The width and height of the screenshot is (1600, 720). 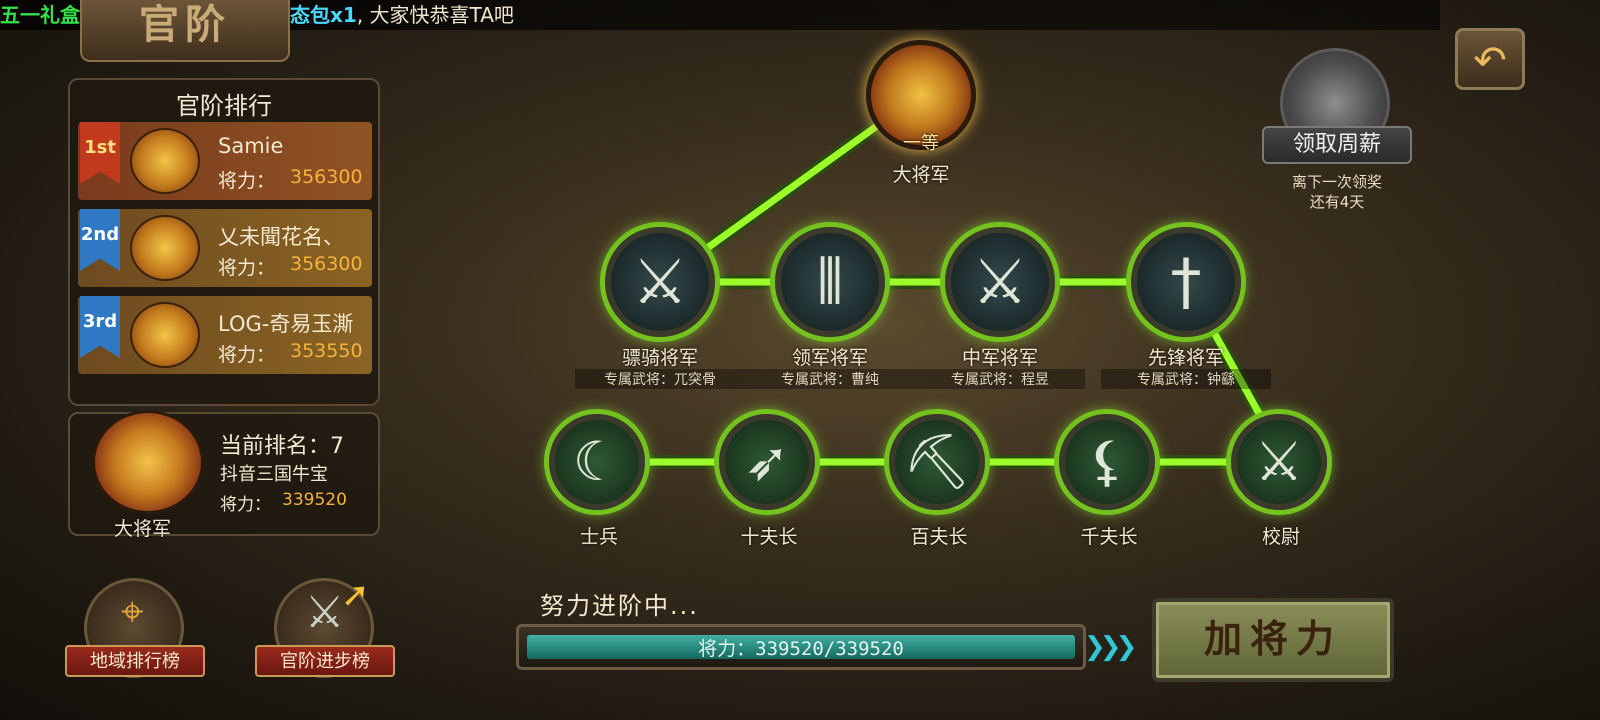 I want to click on rank-node-piaoqi: ⚔, so click(x=660, y=282).